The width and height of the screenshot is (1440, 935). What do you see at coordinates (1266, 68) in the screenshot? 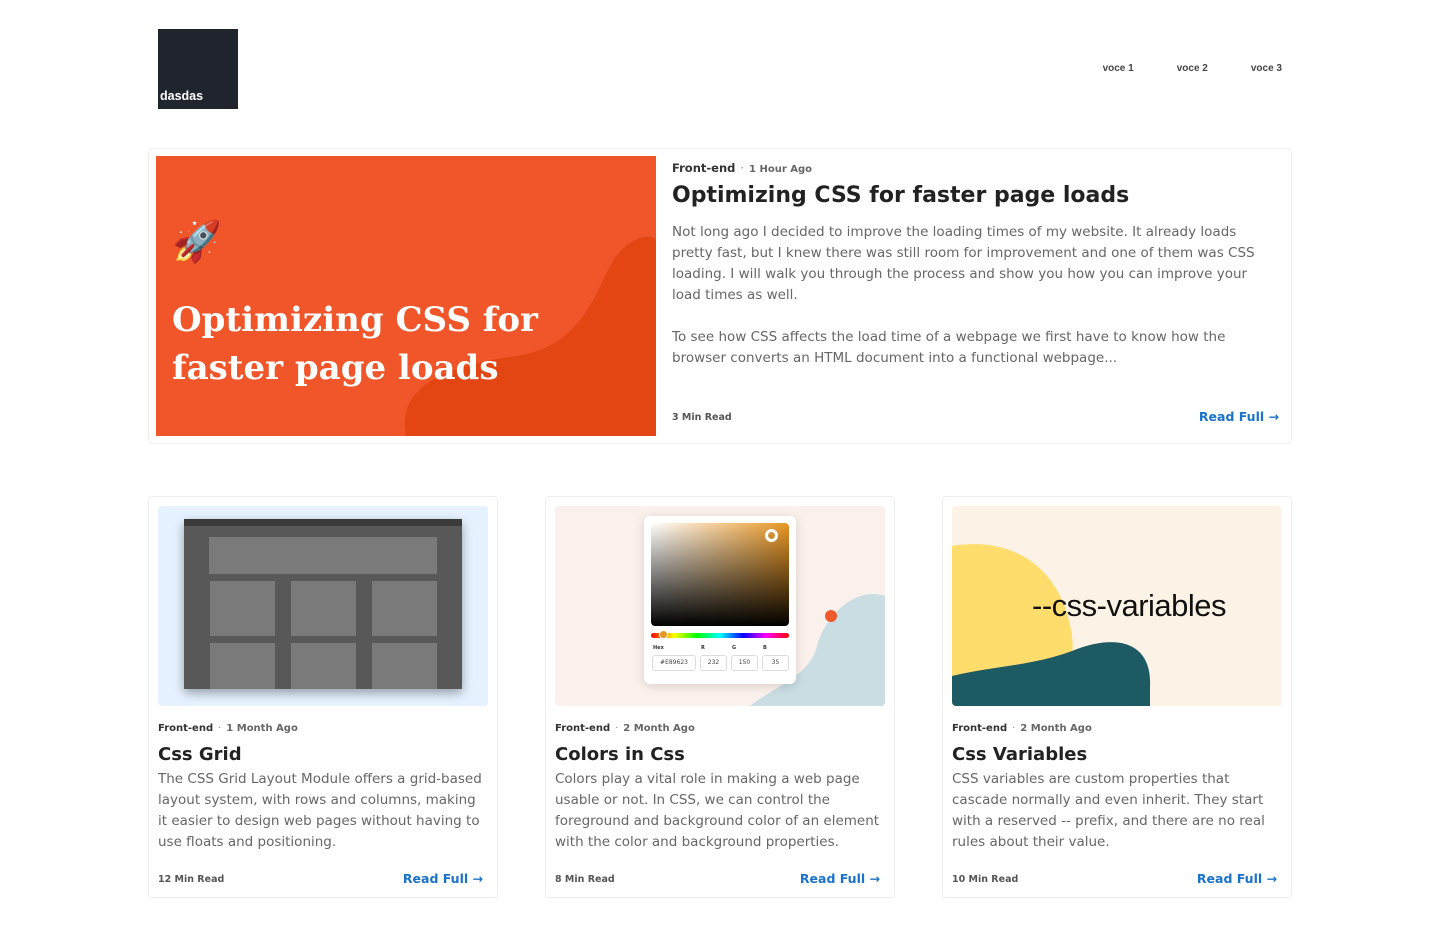
I see `nav-item-voce-3: voce 3` at bounding box center [1266, 68].